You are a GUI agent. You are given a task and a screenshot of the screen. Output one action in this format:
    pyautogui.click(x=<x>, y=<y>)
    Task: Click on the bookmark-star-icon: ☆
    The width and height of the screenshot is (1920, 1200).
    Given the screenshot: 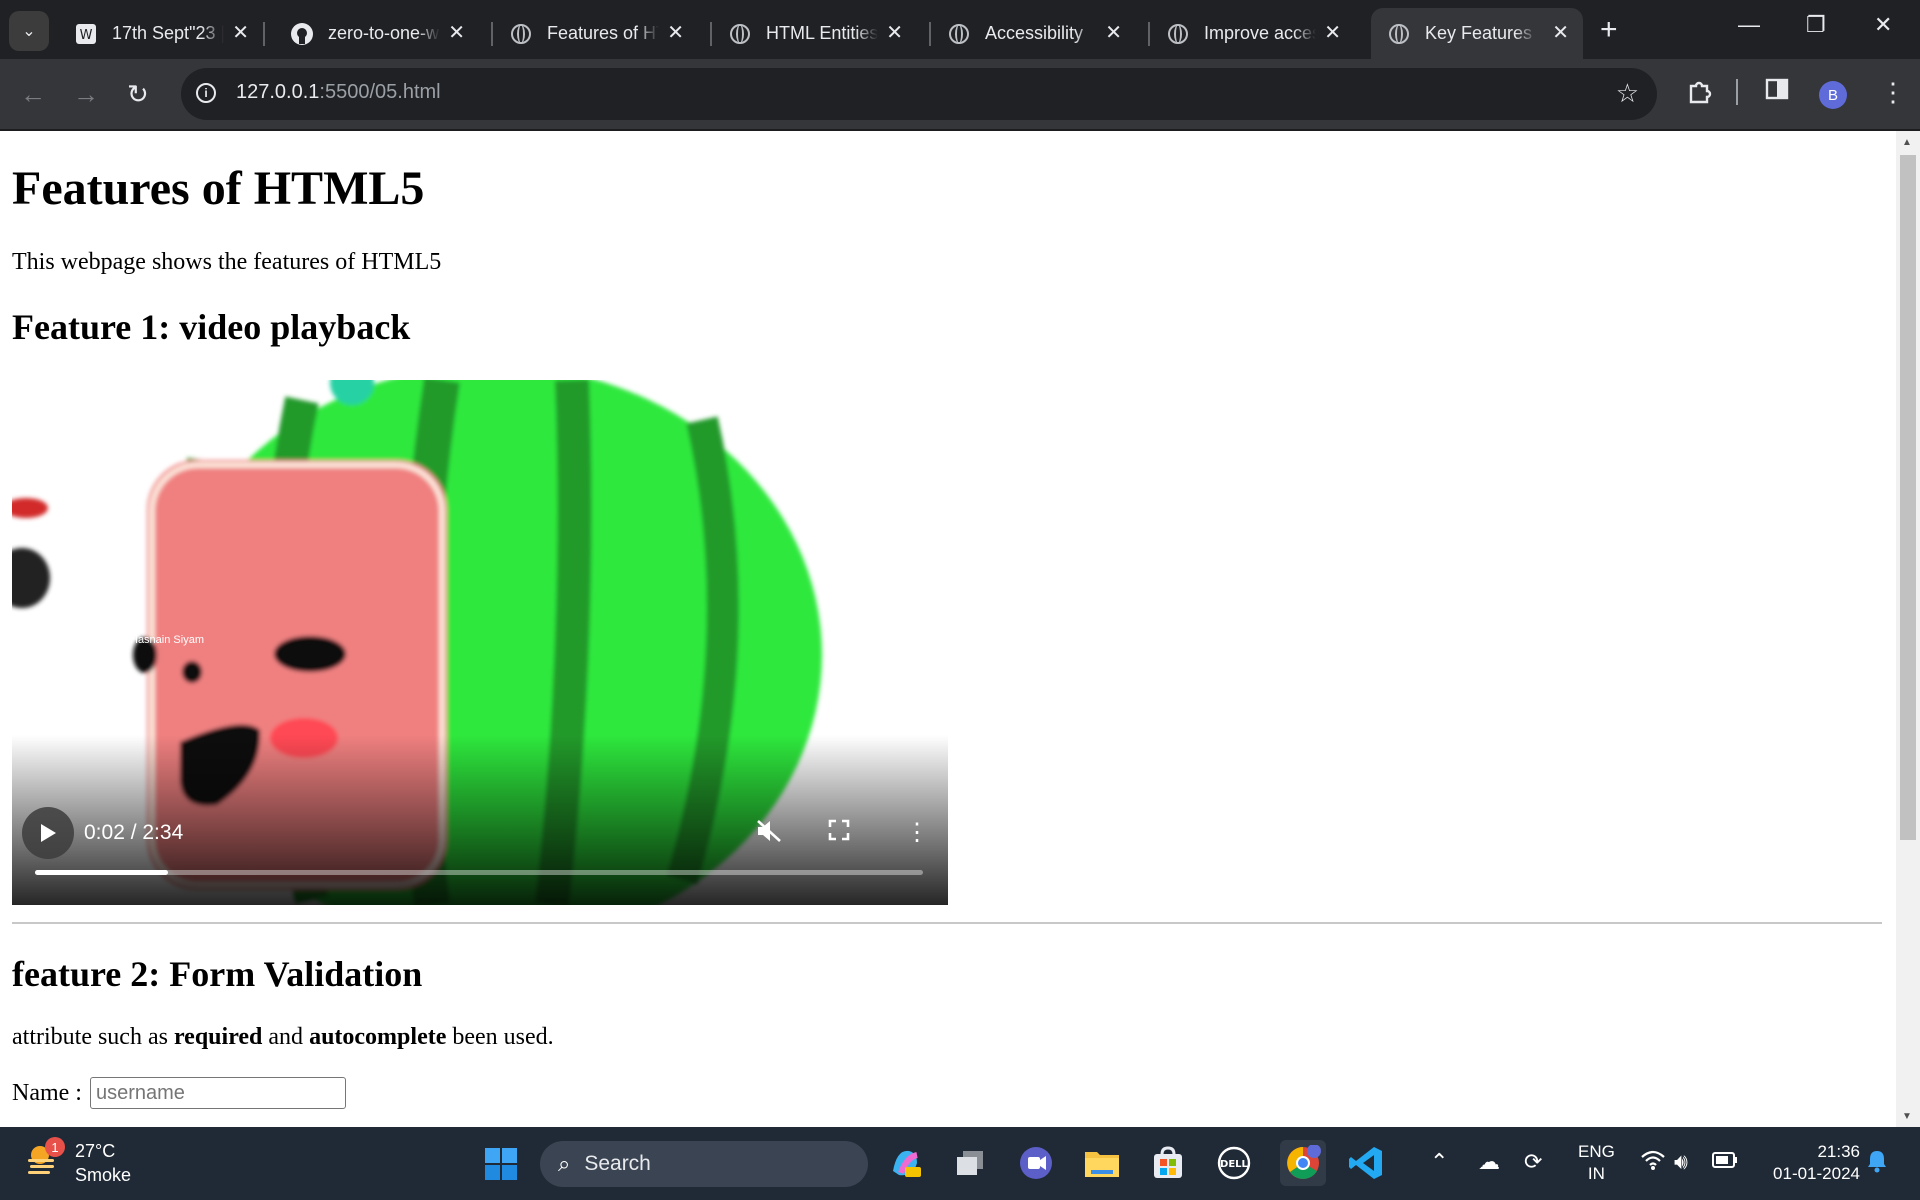 What is the action you would take?
    pyautogui.click(x=1627, y=93)
    